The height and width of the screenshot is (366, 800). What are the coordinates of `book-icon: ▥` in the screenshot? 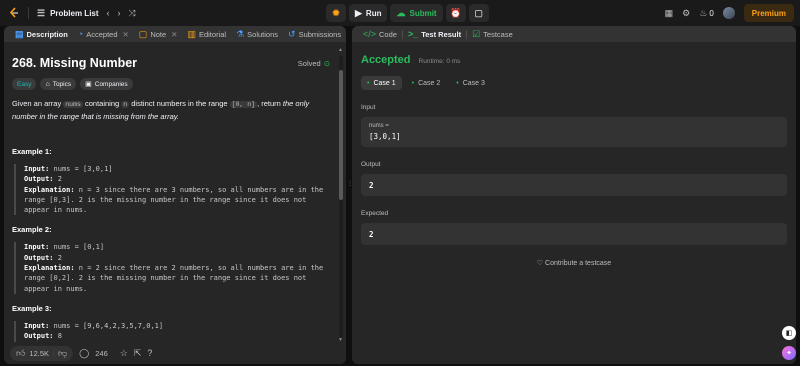 It's located at (191, 33).